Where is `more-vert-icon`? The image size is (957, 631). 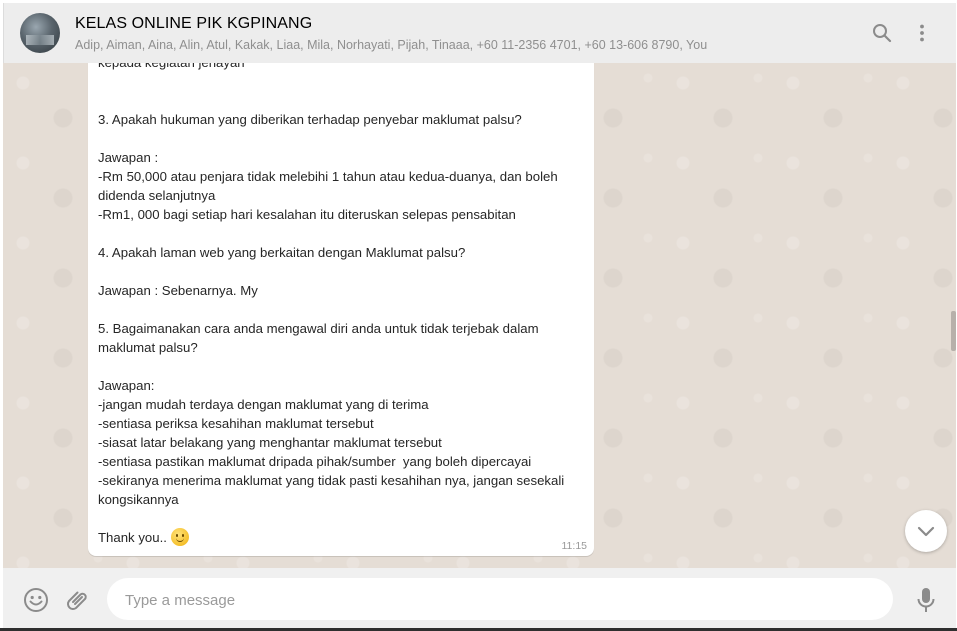 more-vert-icon is located at coordinates (922, 33).